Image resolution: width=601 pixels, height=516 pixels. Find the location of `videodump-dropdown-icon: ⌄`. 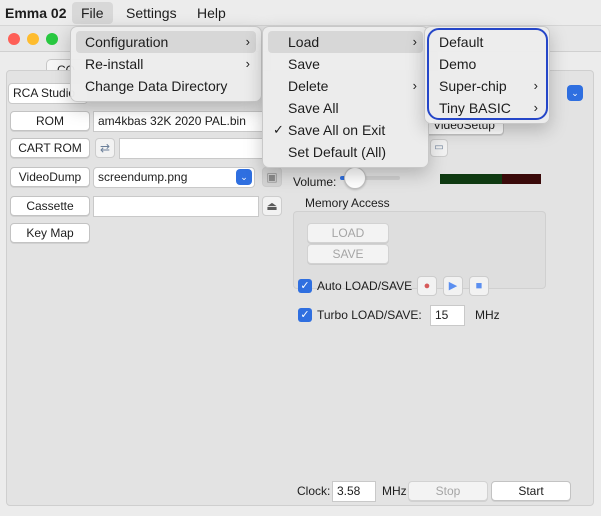

videodump-dropdown-icon: ⌄ is located at coordinates (244, 177).